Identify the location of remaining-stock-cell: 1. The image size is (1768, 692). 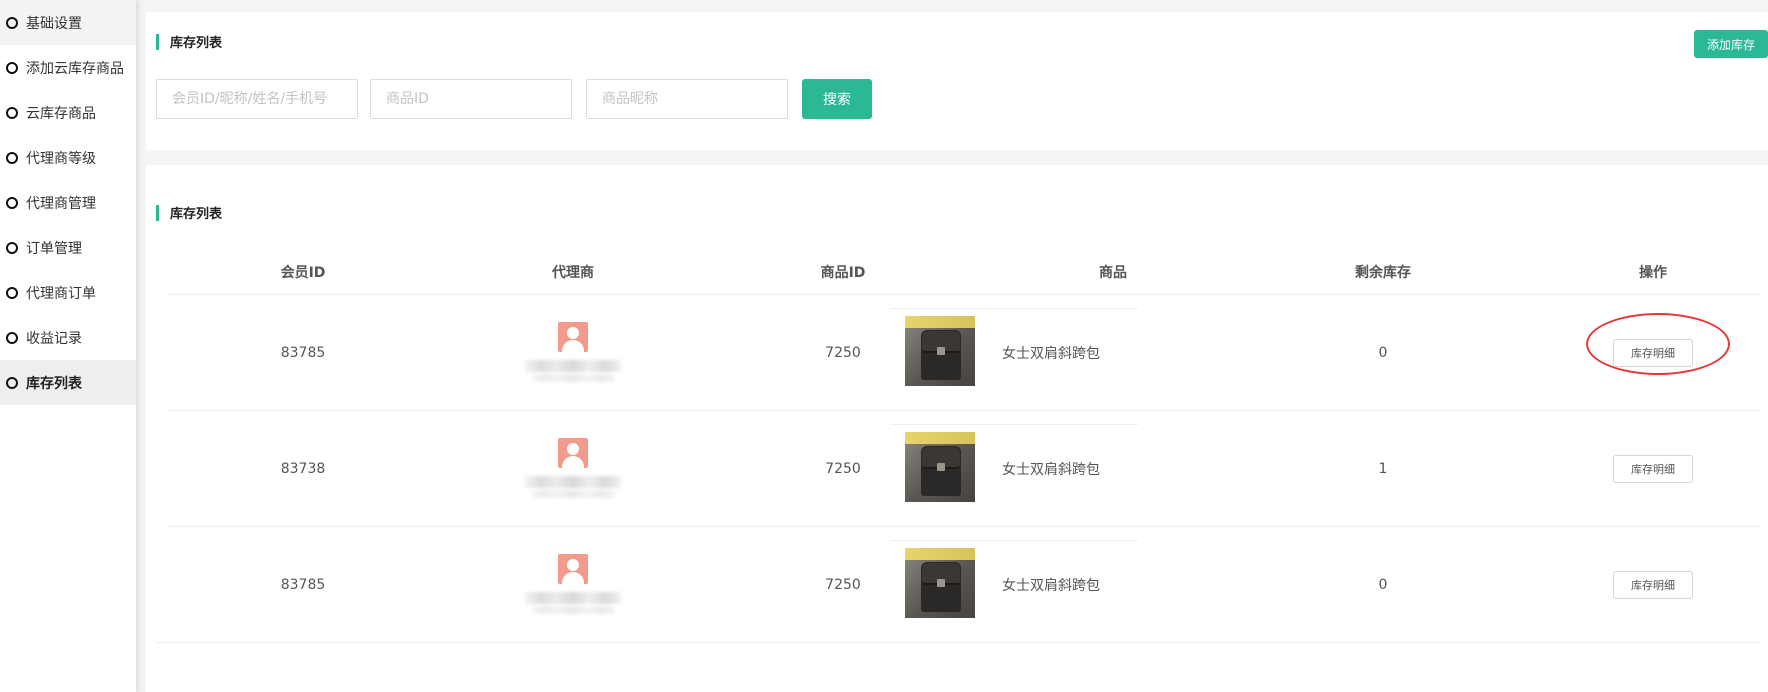
(1383, 469).